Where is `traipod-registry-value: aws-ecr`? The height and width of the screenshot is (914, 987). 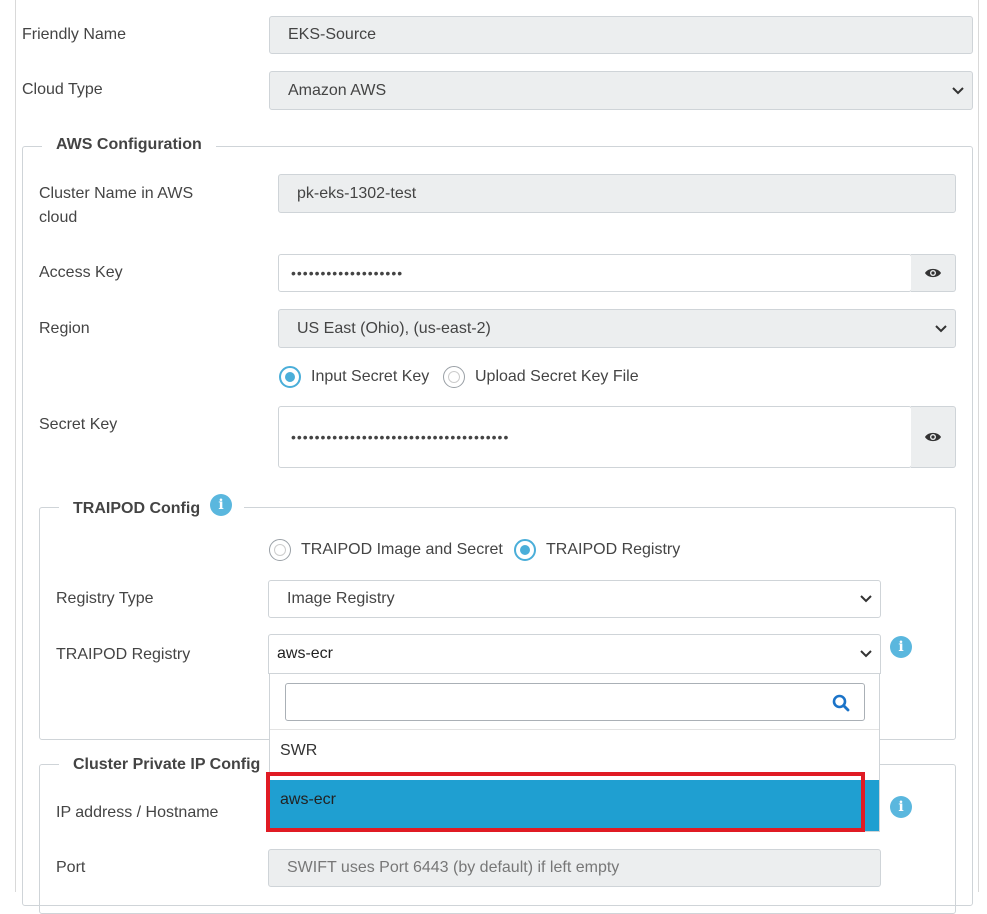
traipod-registry-value: aws-ecr is located at coordinates (305, 653).